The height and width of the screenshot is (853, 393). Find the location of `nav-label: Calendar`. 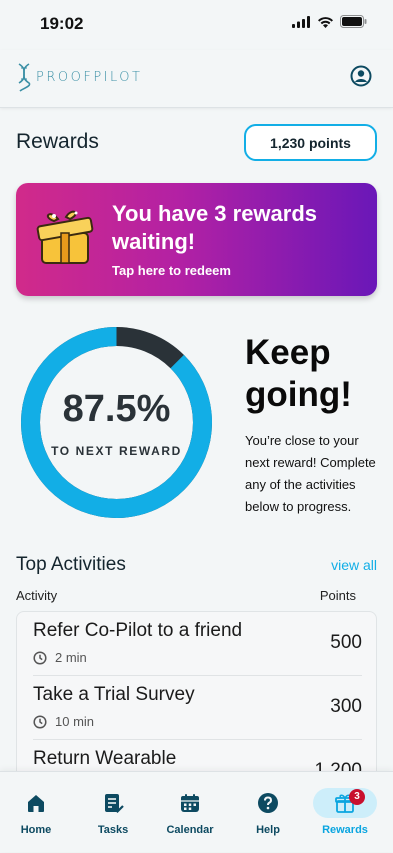

nav-label: Calendar is located at coordinates (190, 830).